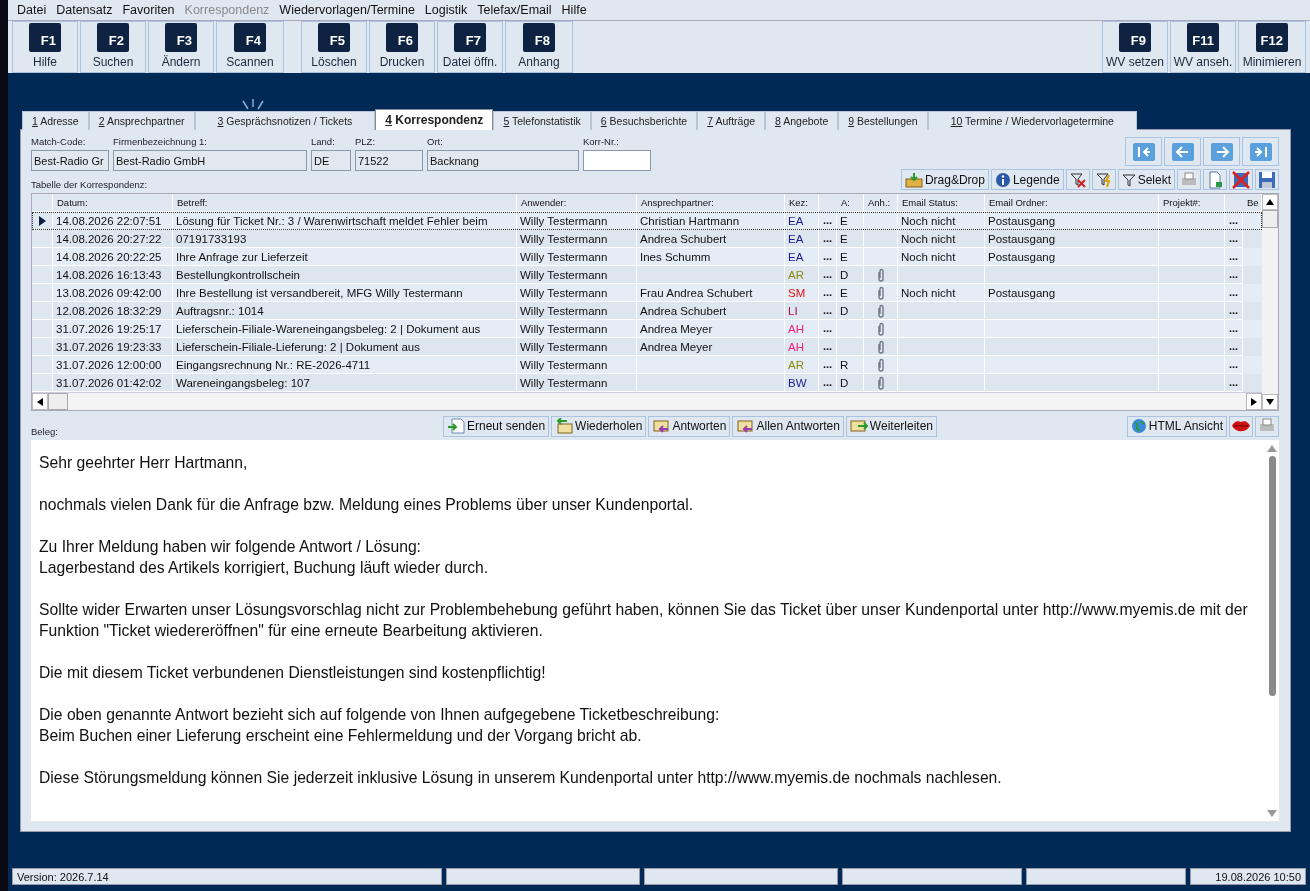 The height and width of the screenshot is (891, 1310). I want to click on lips-icon, so click(1241, 426).